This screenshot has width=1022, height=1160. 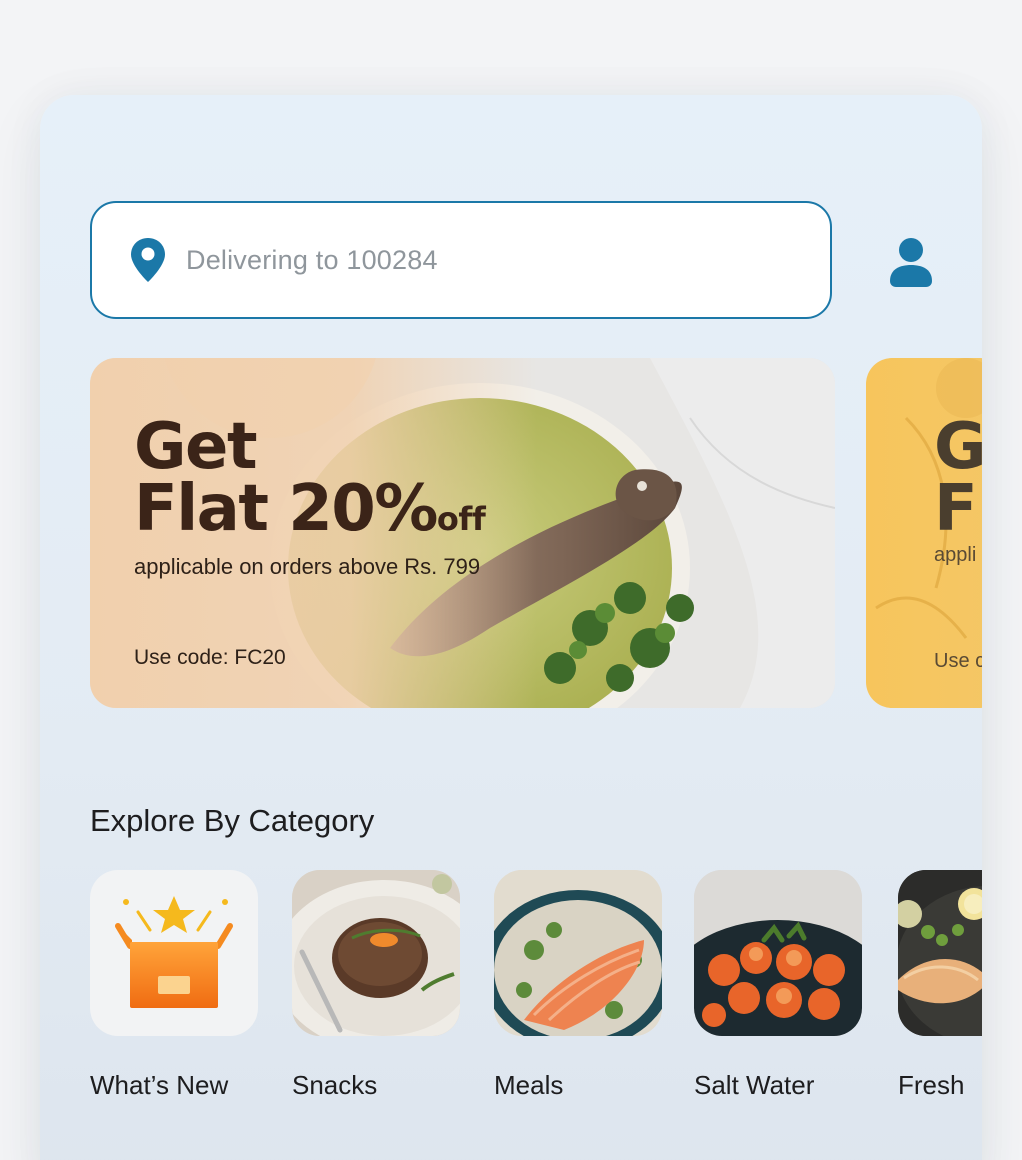 I want to click on location-label: Delivering to 100284, so click(x=312, y=259).